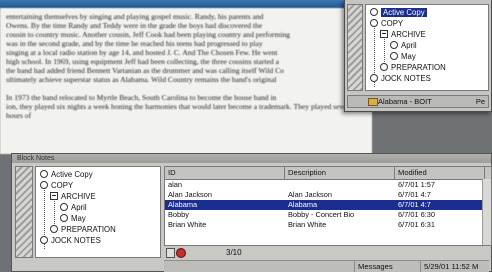  What do you see at coordinates (307, 224) in the screenshot?
I see `cell-description: Brian White` at bounding box center [307, 224].